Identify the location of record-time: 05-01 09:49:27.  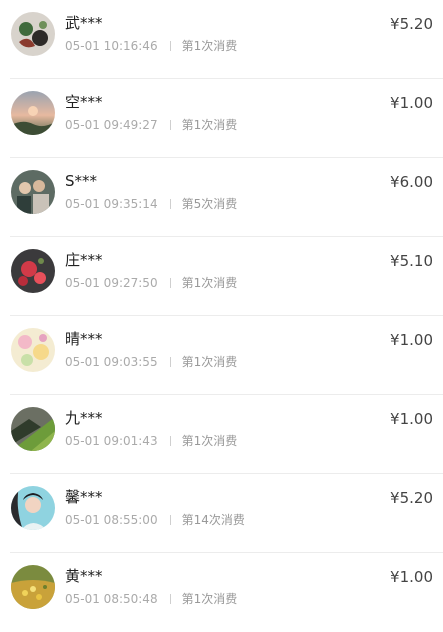
(111, 125).